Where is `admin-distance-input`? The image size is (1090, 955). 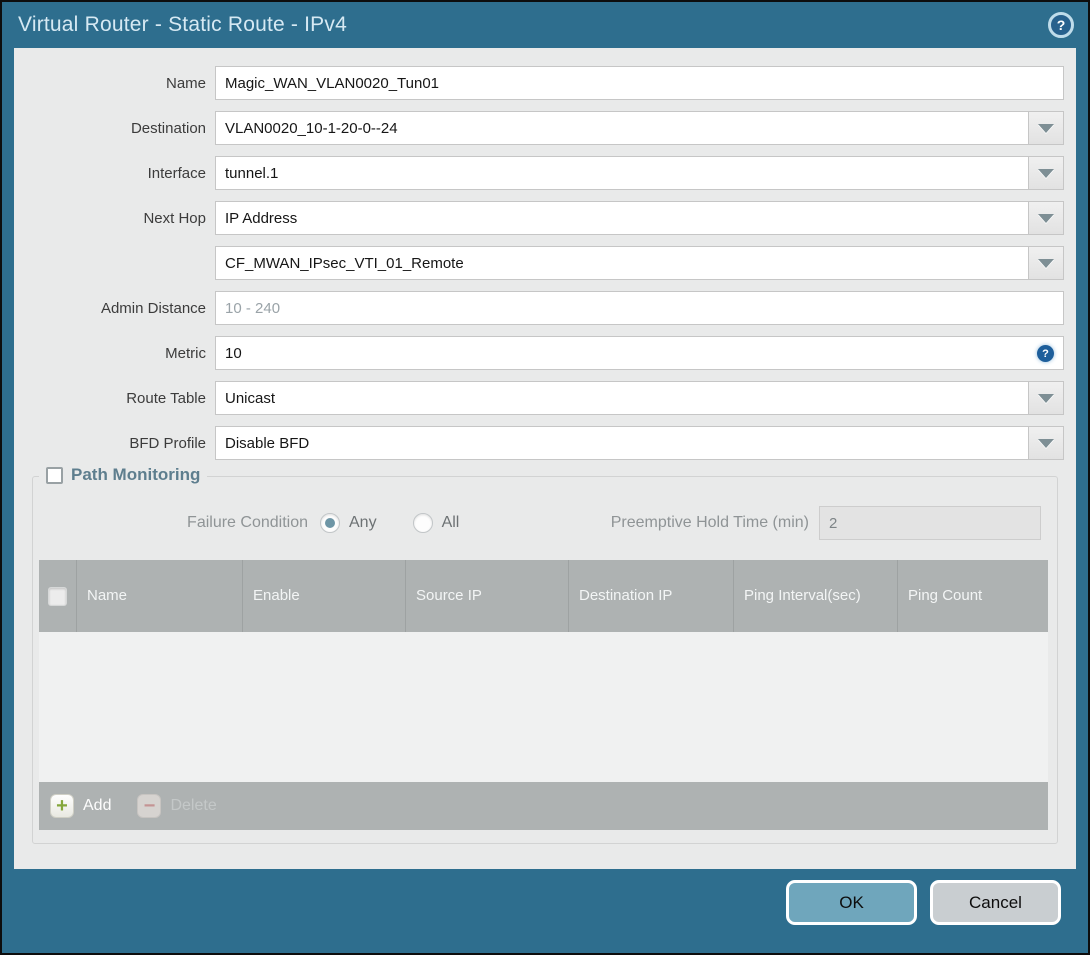 admin-distance-input is located at coordinates (639, 308).